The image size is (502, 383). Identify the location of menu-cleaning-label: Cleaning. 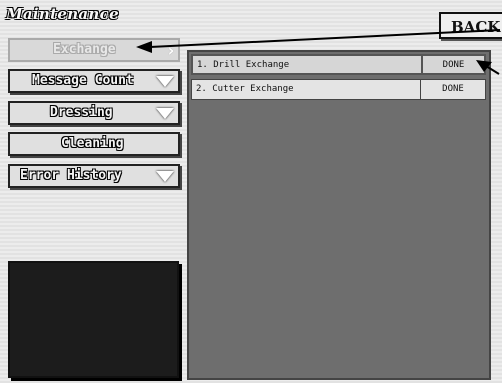
(92, 143).